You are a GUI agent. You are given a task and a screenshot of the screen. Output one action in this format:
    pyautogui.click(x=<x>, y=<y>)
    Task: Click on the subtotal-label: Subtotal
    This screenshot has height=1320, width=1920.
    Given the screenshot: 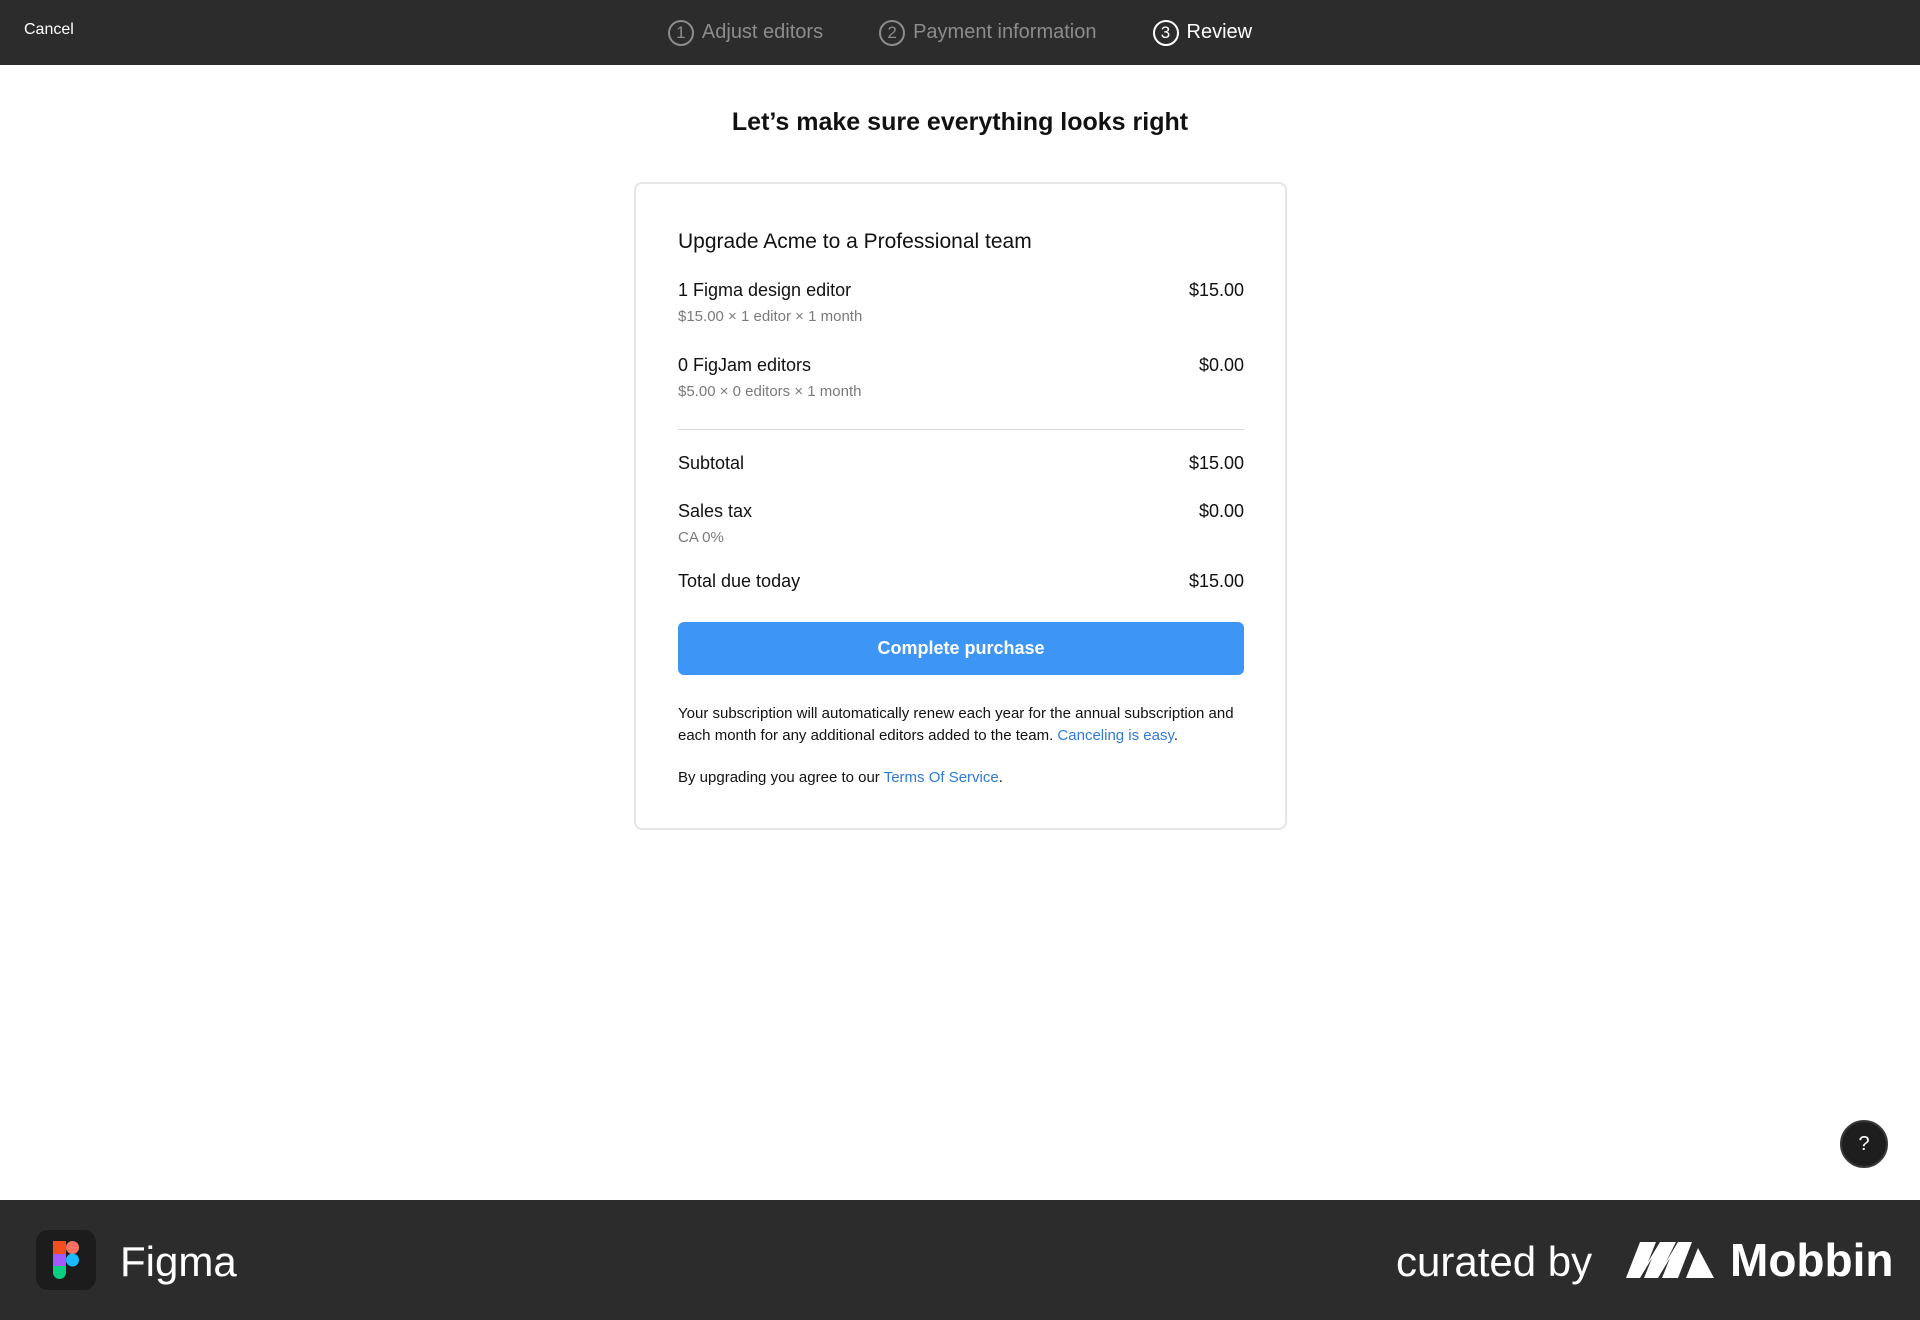 What is the action you would take?
    pyautogui.click(x=711, y=463)
    